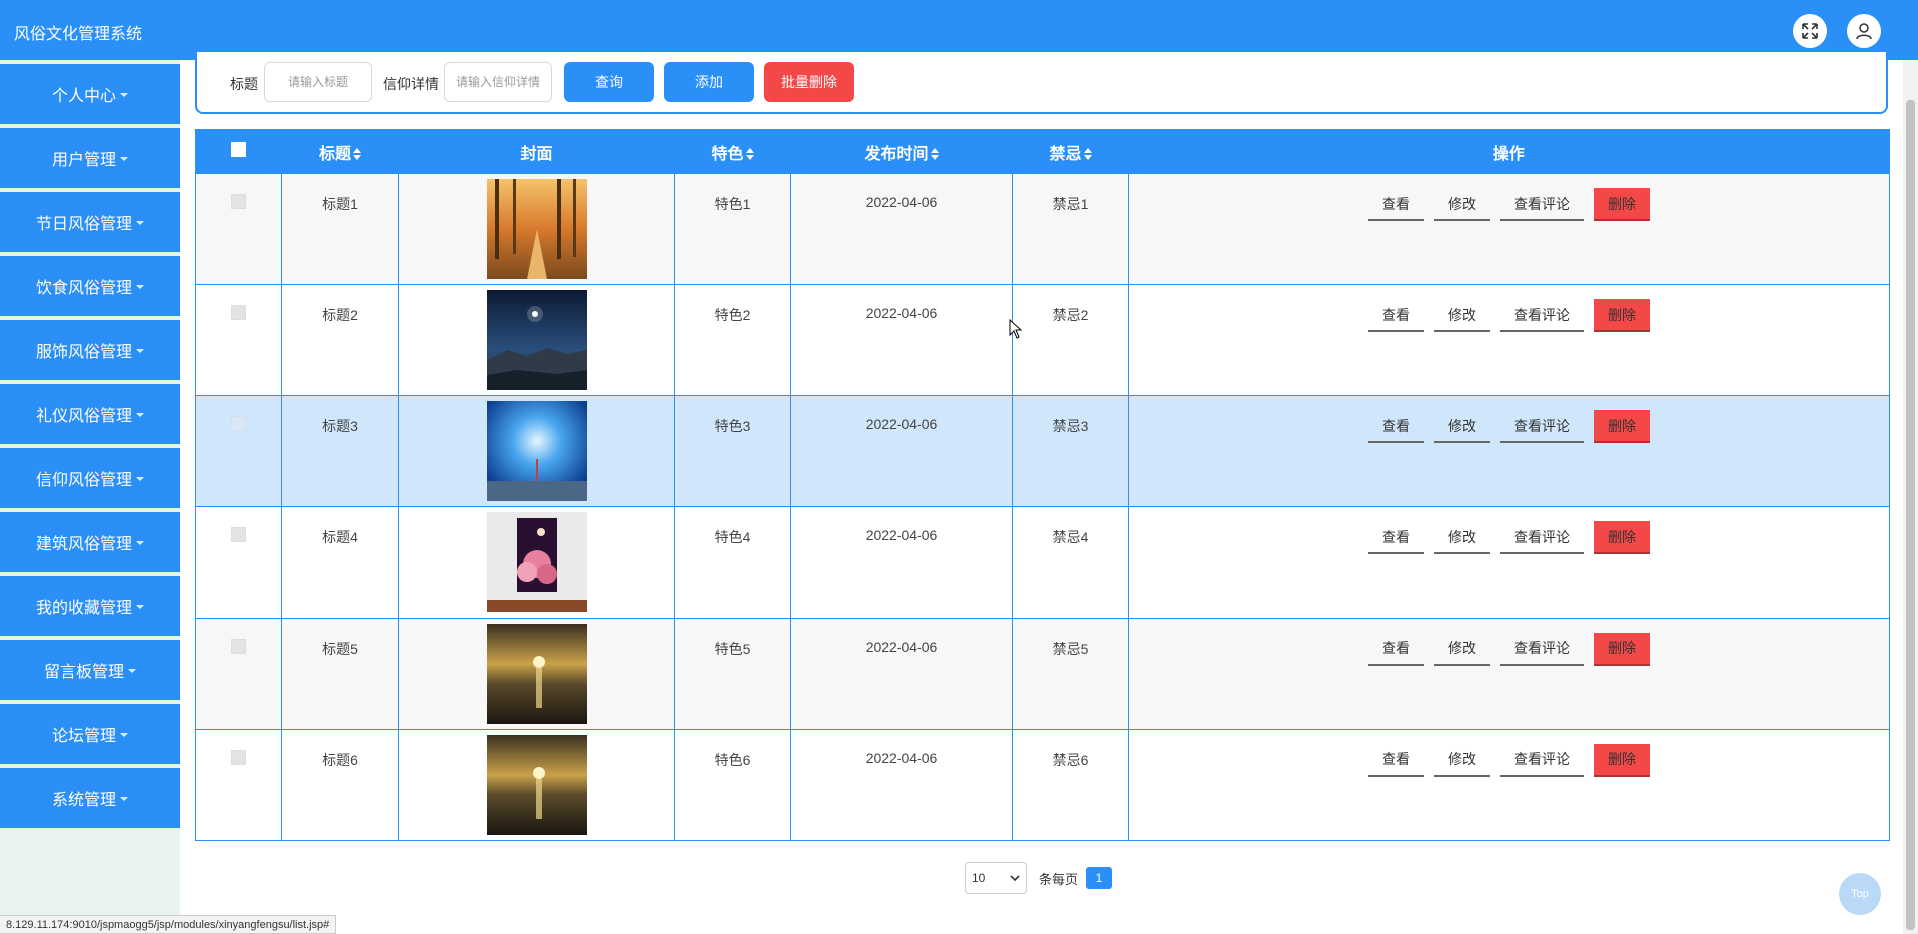 Image resolution: width=1918 pixels, height=934 pixels. I want to click on taboo-cell: 禁忌1, so click(1070, 229).